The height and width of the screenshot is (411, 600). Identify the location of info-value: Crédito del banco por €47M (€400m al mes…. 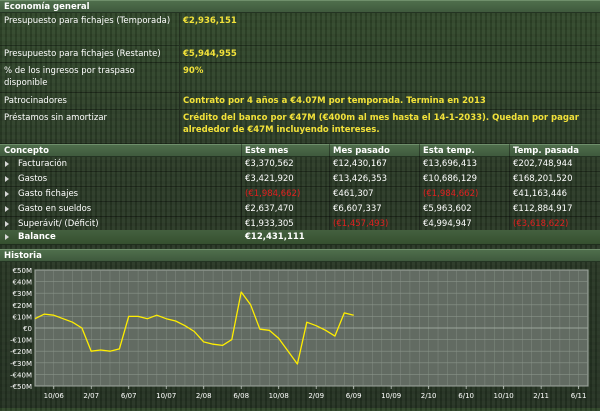
(381, 124).